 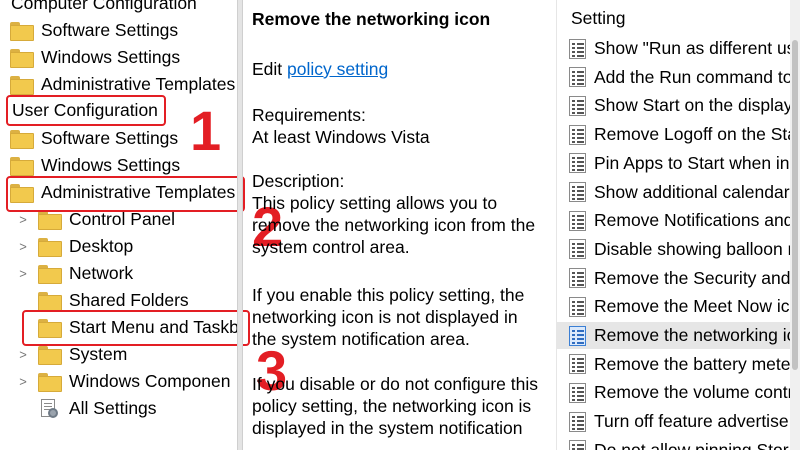 I want to click on tree-item-label: Computer Configuration, so click(x=104, y=6).